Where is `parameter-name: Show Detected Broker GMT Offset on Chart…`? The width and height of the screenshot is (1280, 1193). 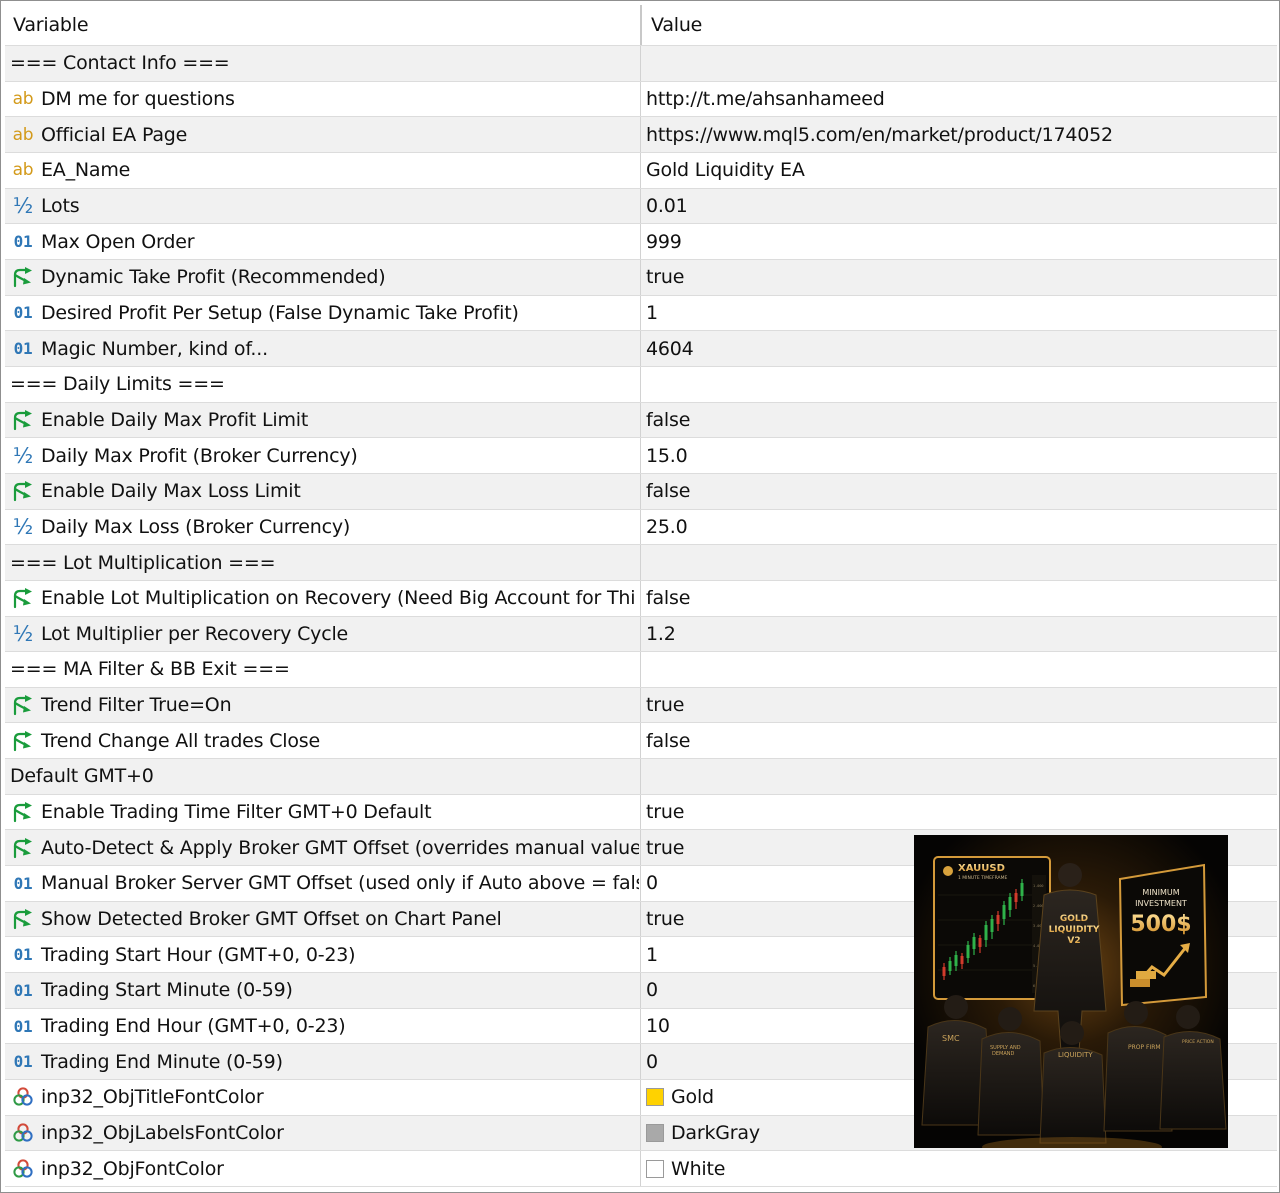
parameter-name: Show Detected Broker GMT Offset on Chart… is located at coordinates (322, 919).